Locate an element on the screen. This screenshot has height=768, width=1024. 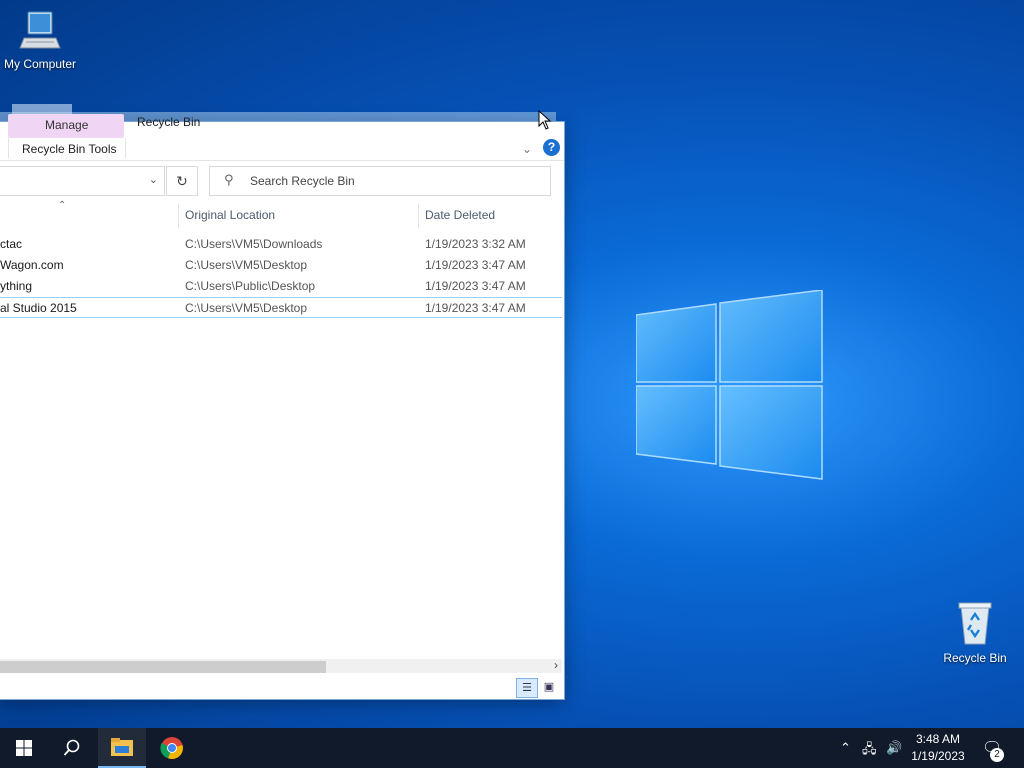
file-name: ything is located at coordinates (16, 286).